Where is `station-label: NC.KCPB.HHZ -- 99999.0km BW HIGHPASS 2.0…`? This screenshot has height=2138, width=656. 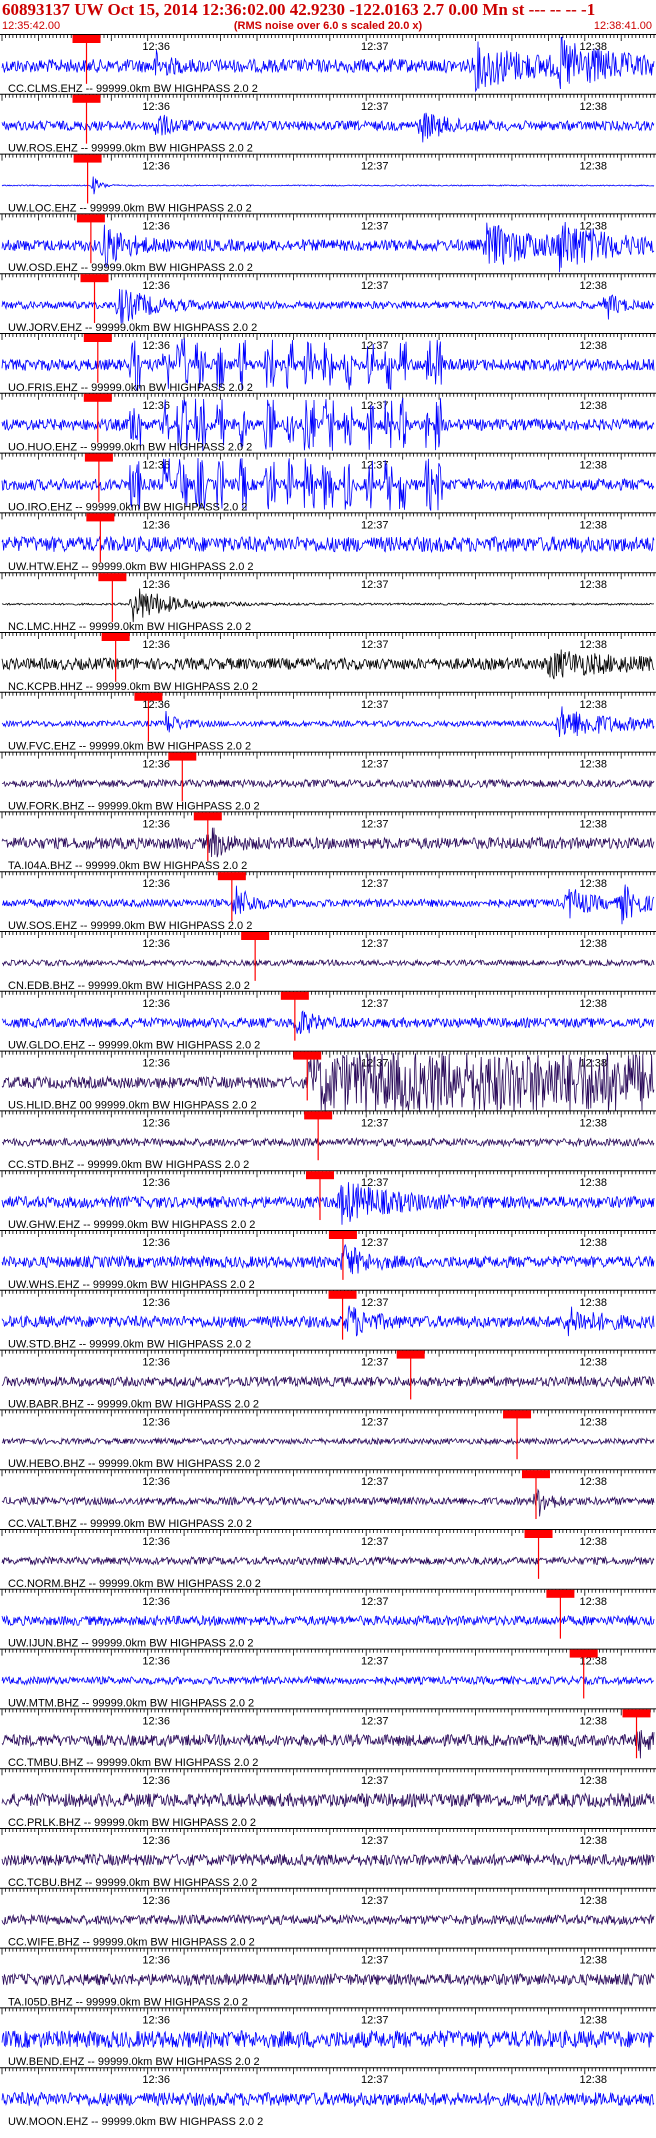 station-label: NC.KCPB.HHZ -- 99999.0km BW HIGHPASS 2.0… is located at coordinates (133, 687).